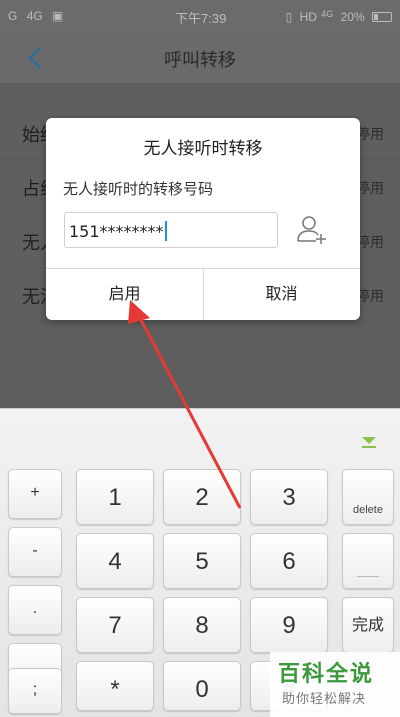 The image size is (400, 717). I want to click on status-right: ▯ HD 4G 20%, so click(337, 16).